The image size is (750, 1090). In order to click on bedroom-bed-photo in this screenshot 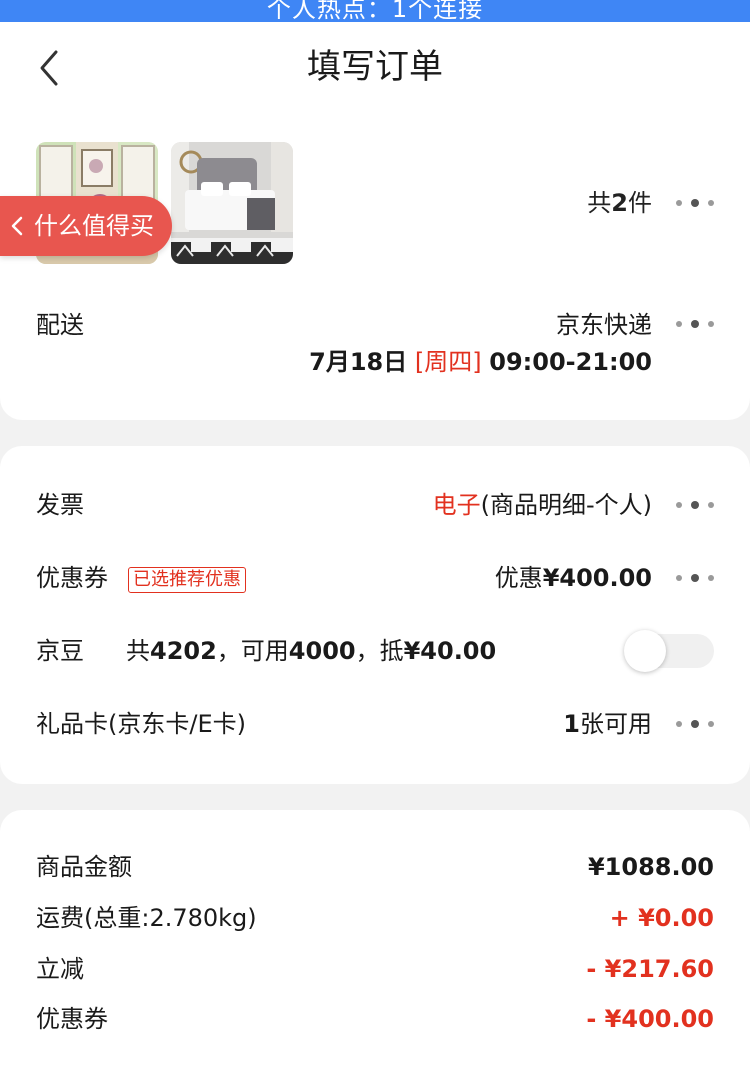, I will do `click(232, 203)`.